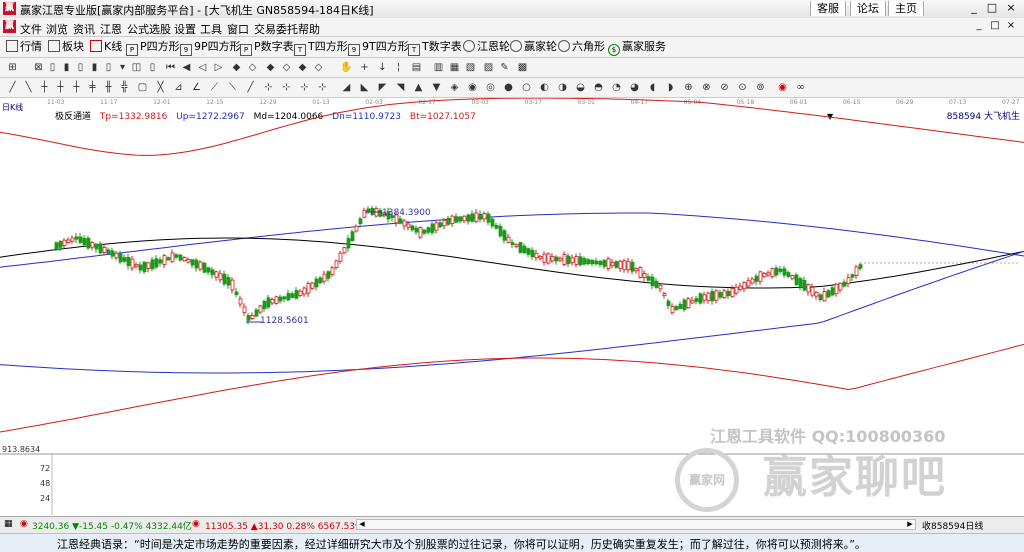 This screenshot has height=552, width=1024. I want to click on line-tool-26-icon: ◈, so click(454, 87).